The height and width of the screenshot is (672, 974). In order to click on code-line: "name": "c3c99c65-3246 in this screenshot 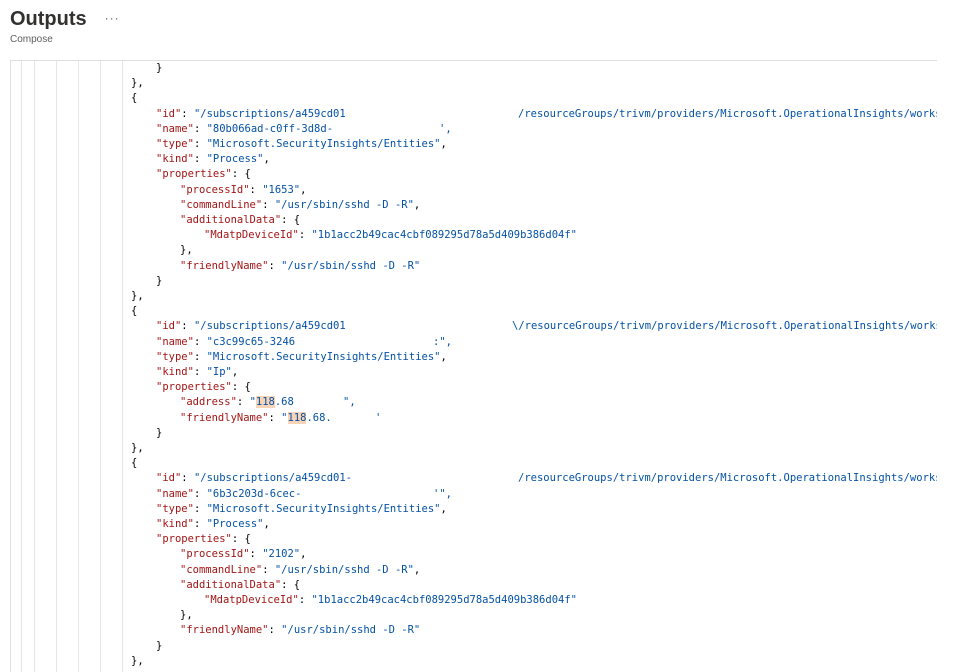, I will do `click(225, 342)`.